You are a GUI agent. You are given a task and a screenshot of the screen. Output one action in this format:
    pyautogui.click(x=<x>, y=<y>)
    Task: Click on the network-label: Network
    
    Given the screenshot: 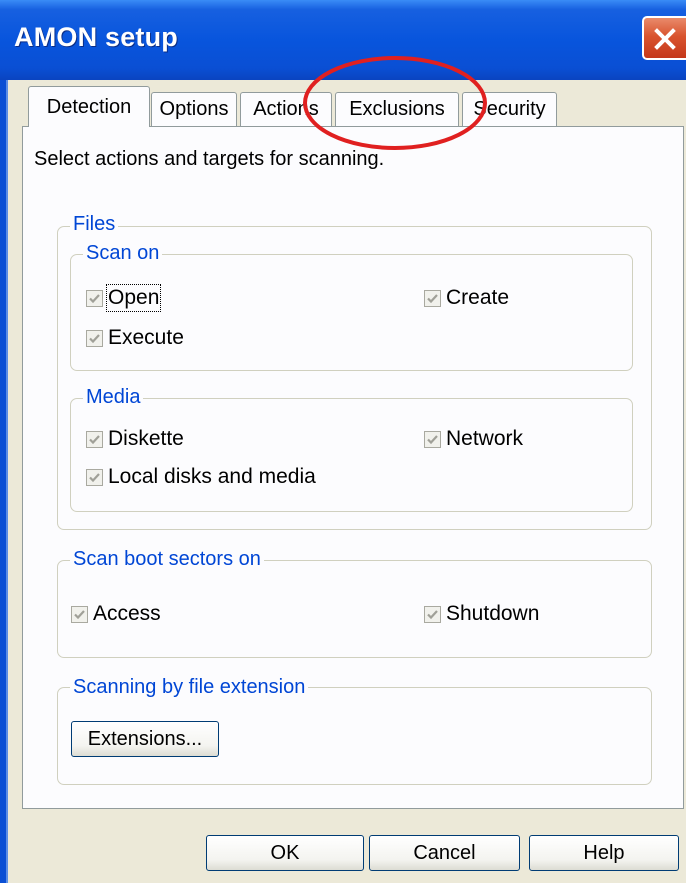 What is the action you would take?
    pyautogui.click(x=485, y=438)
    